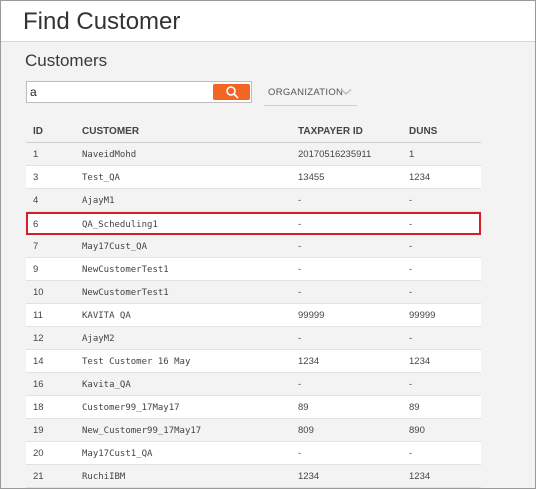 The height and width of the screenshot is (489, 536). What do you see at coordinates (253, 476) in the screenshot?
I see `table-row: 21 RuchiIBM 1234 1234` at bounding box center [253, 476].